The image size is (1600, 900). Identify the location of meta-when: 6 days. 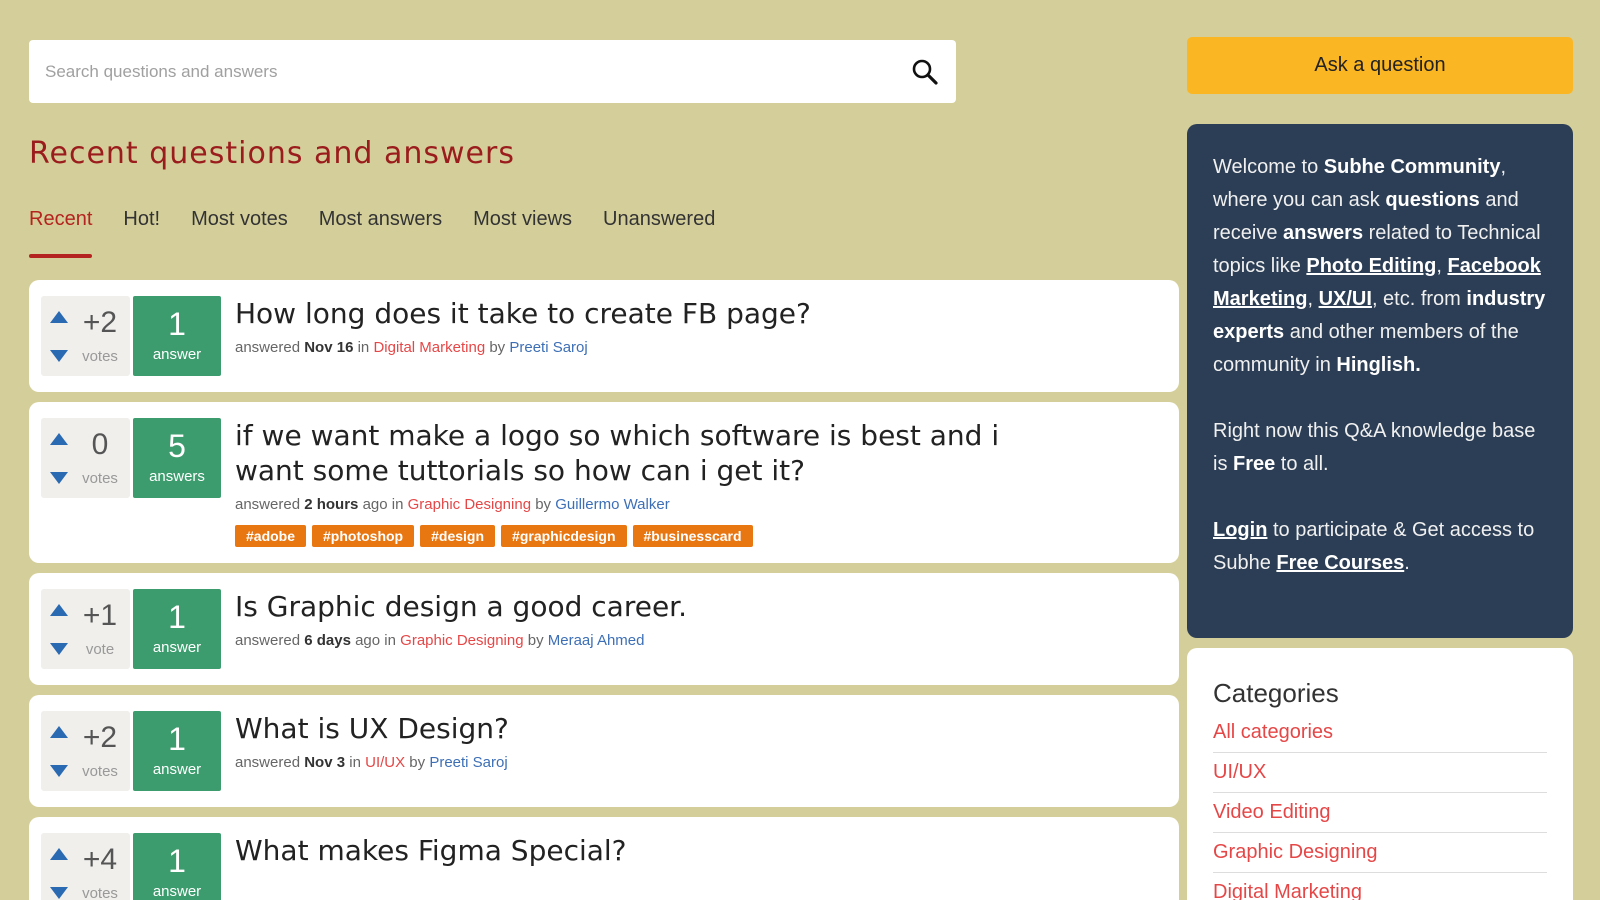
(327, 640).